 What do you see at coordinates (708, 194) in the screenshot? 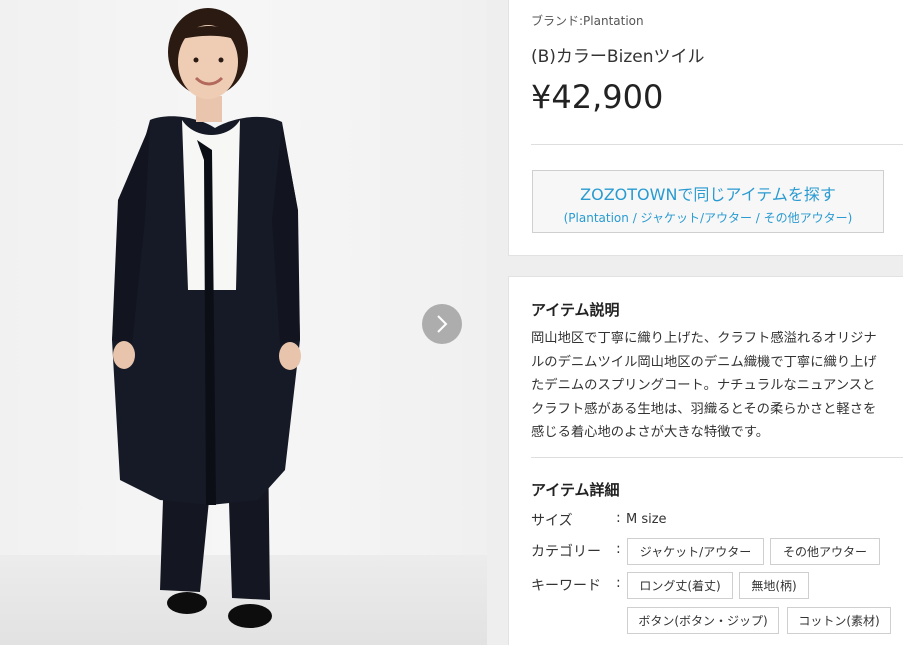
I see `zozotown-search-label: ZOZOTOWNで同じアイテムを探す` at bounding box center [708, 194].